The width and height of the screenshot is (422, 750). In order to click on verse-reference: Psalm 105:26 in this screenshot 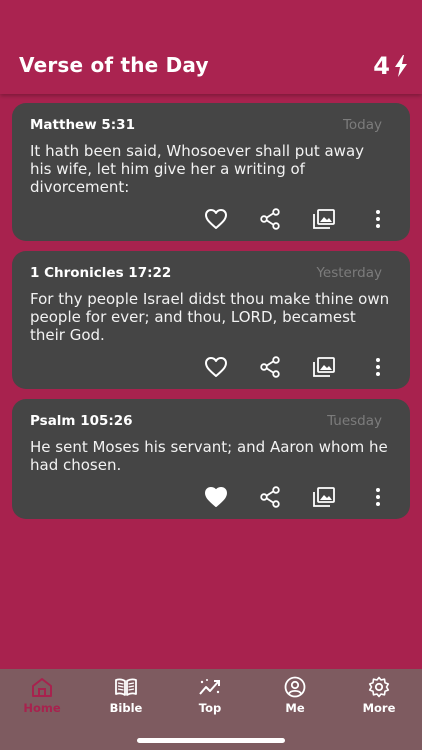, I will do `click(81, 421)`.